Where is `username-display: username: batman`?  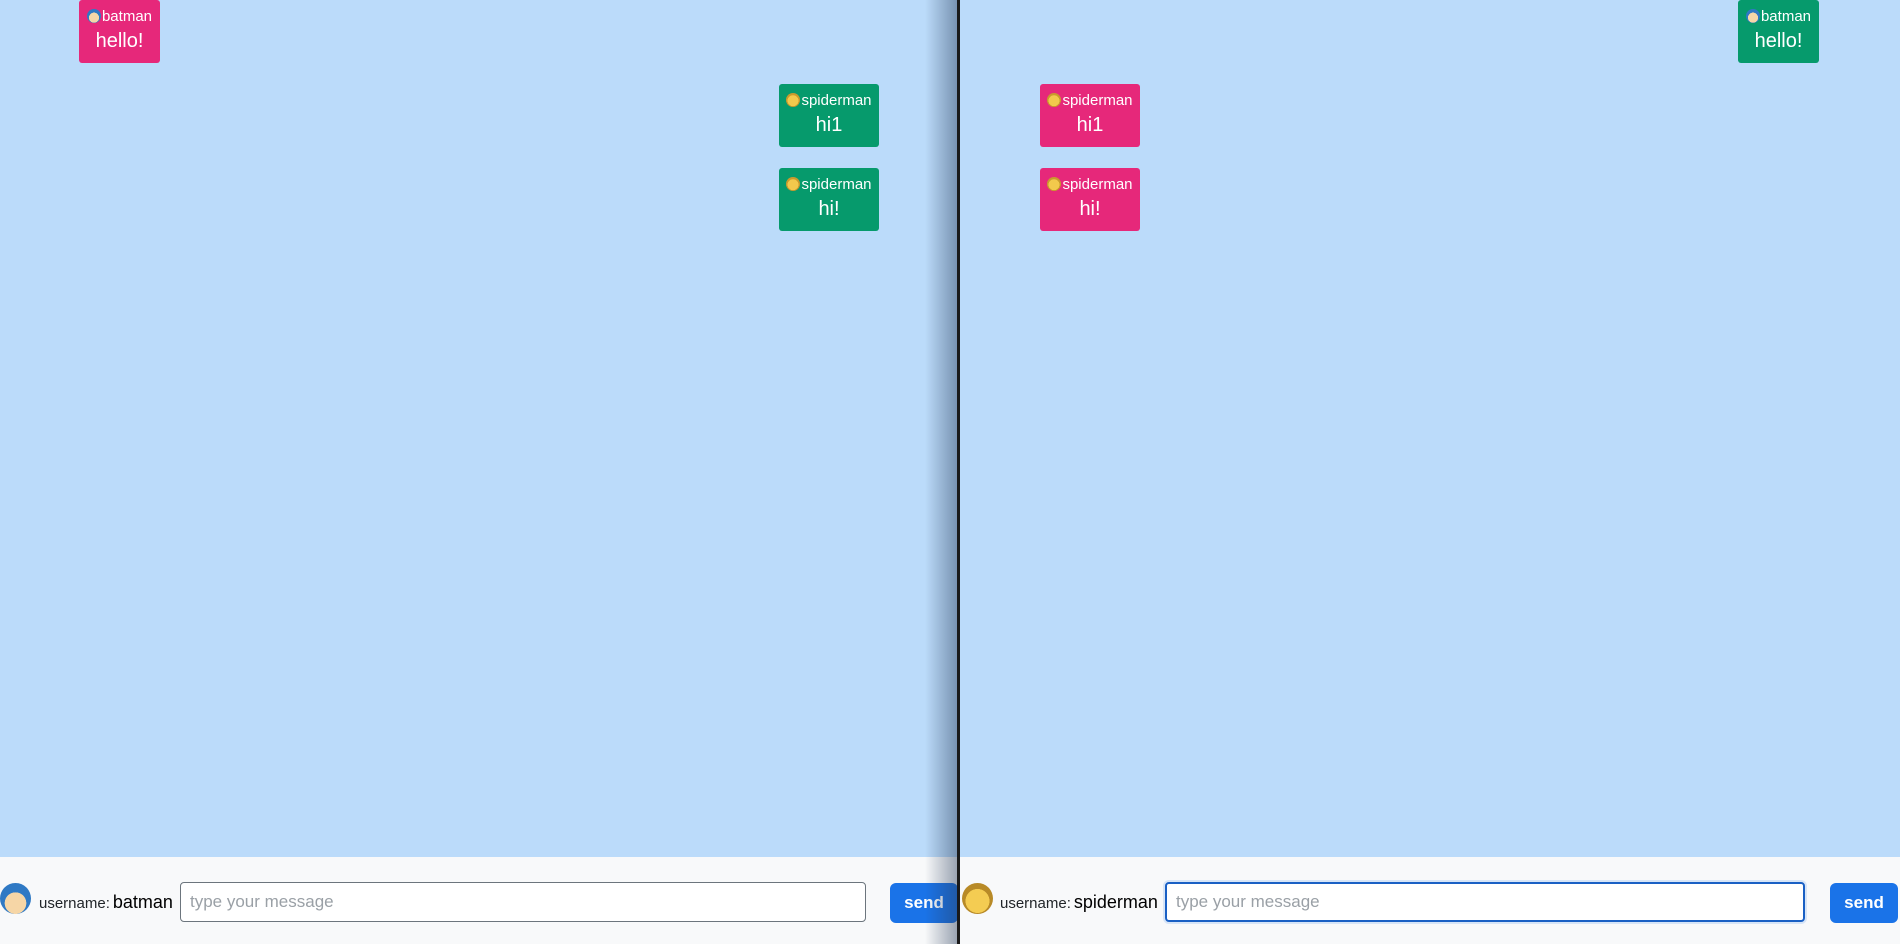 username-display: username: batman is located at coordinates (106, 902).